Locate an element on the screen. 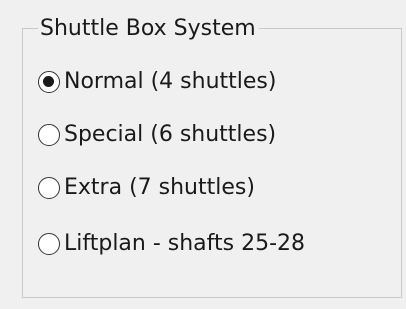  radio-option-label: Special (6 shuttles) is located at coordinates (170, 135).